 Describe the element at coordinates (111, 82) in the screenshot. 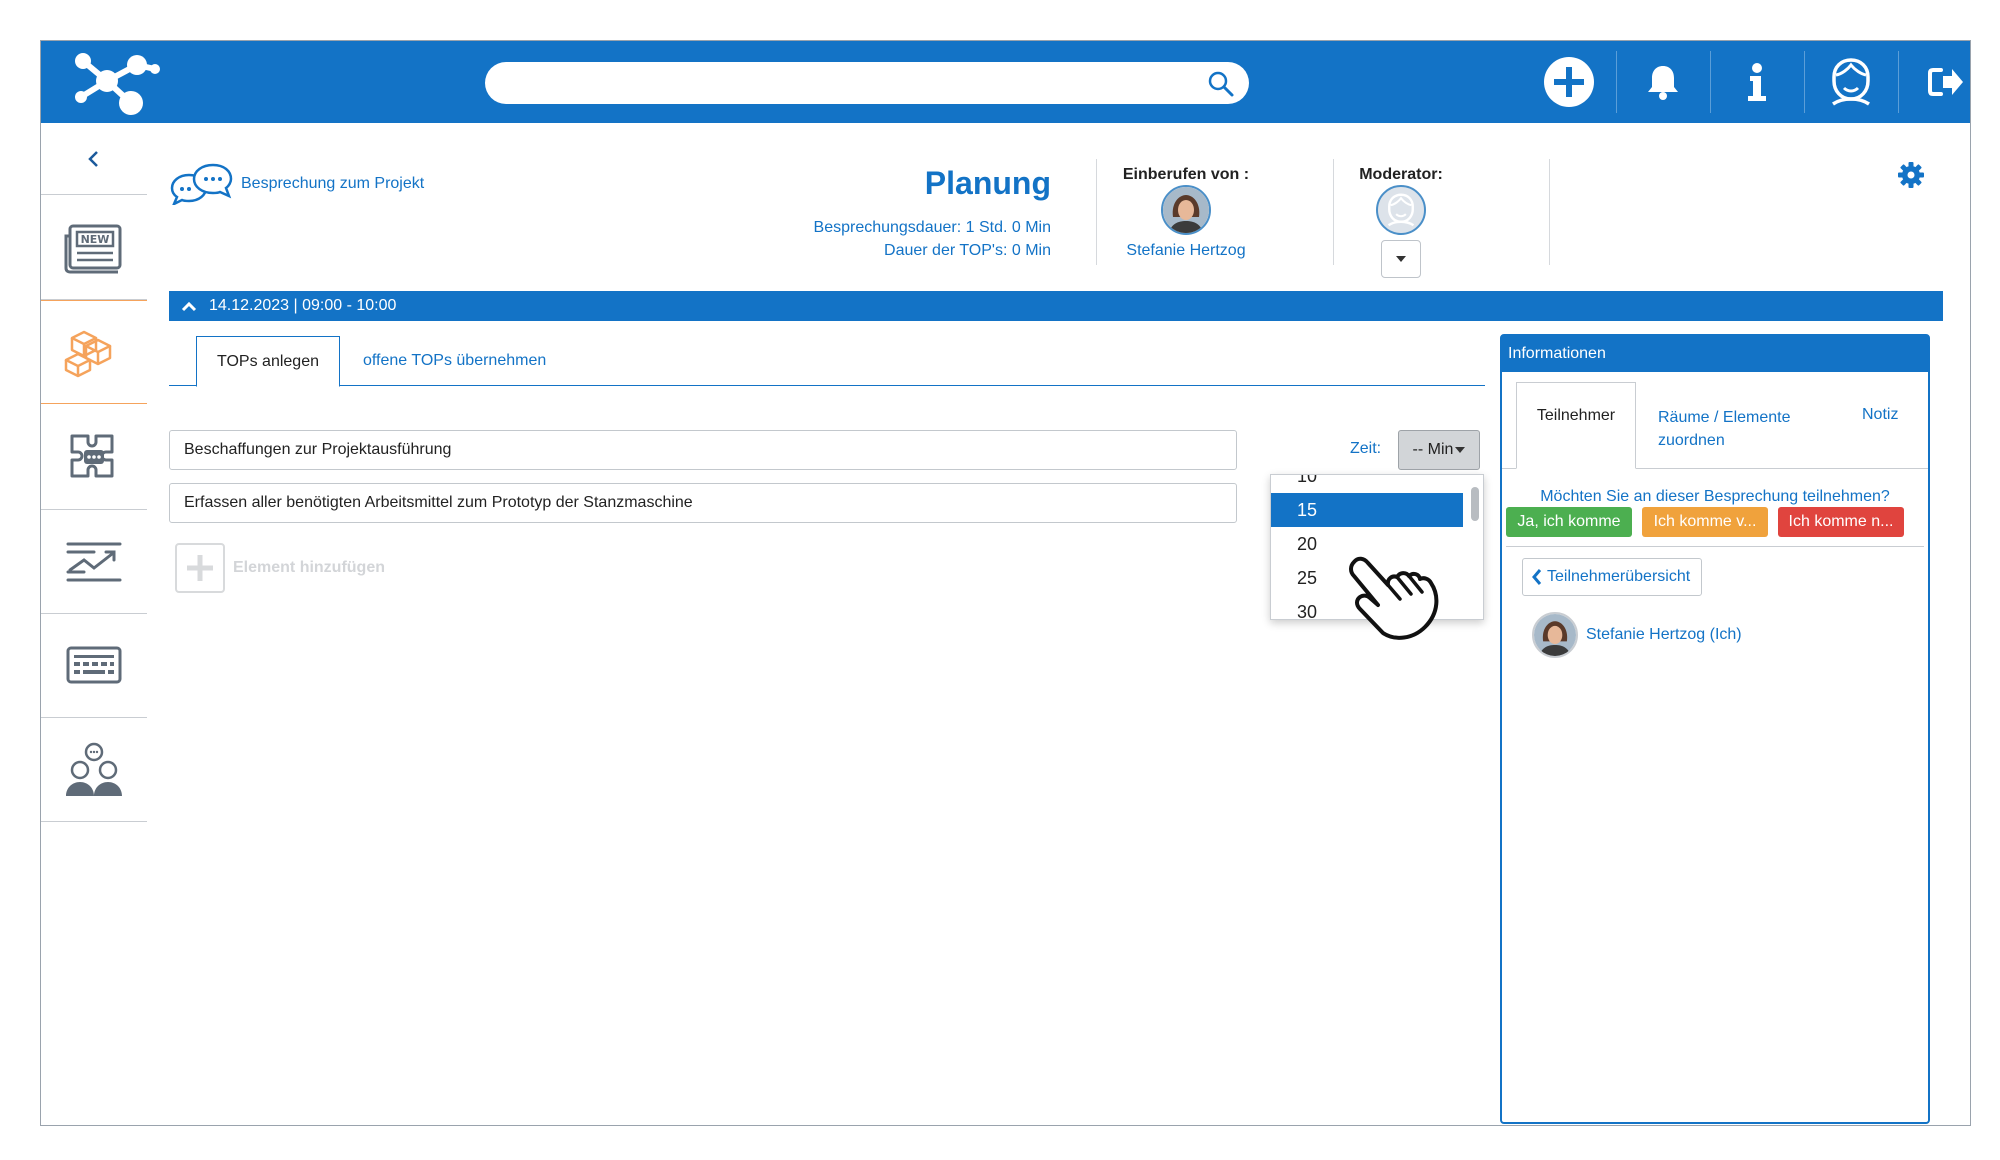

I see `network-logo-icon` at that location.